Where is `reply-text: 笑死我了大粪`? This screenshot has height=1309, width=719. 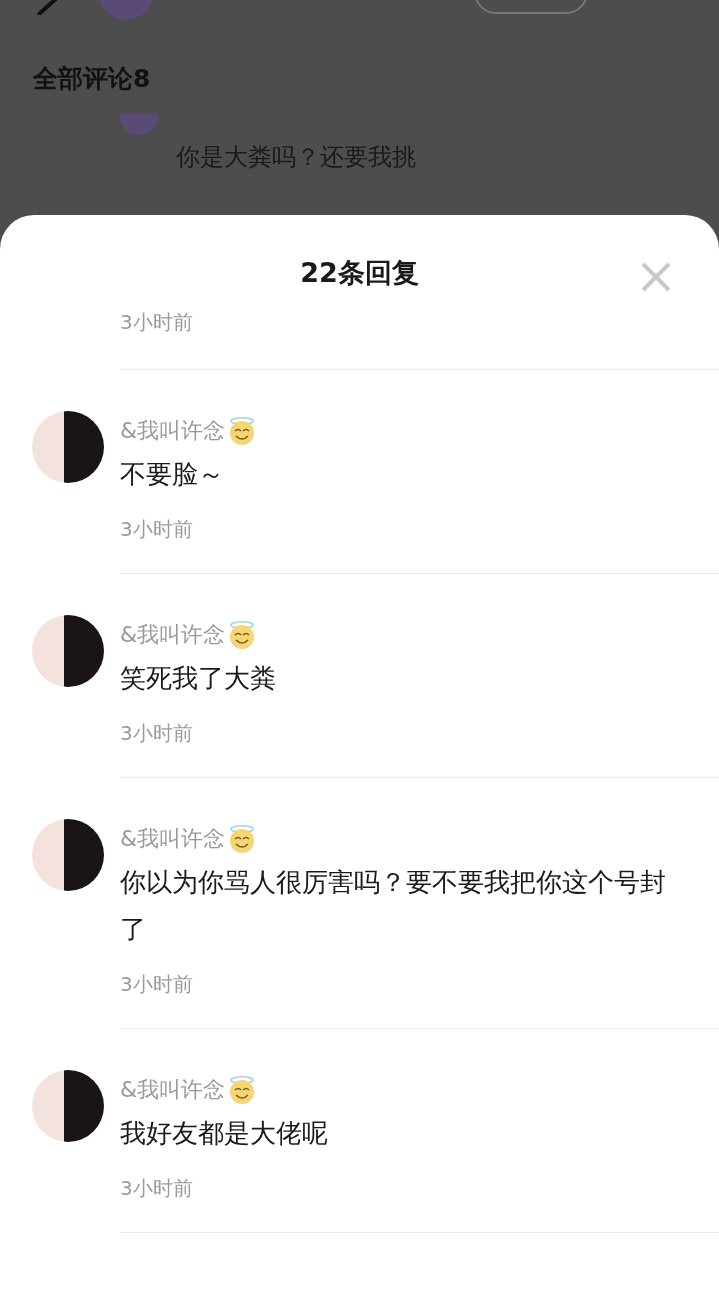
reply-text: 笑死我了大粪 is located at coordinates (198, 678).